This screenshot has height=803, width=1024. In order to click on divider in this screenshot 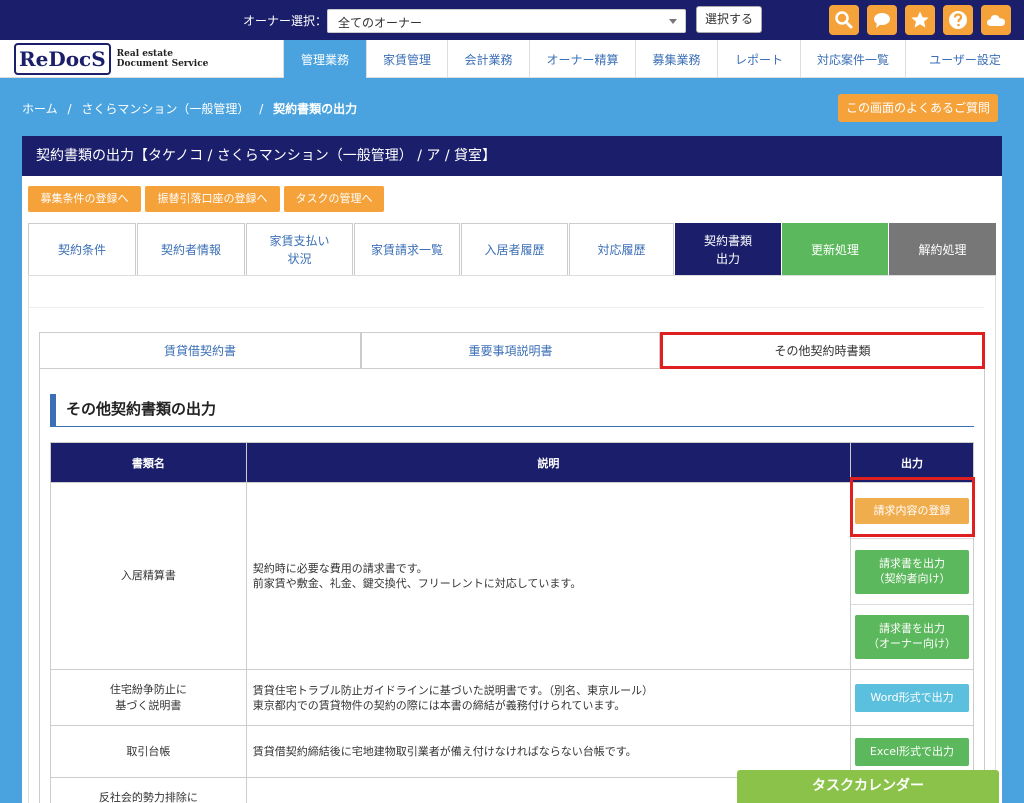, I will do `click(506, 307)`.